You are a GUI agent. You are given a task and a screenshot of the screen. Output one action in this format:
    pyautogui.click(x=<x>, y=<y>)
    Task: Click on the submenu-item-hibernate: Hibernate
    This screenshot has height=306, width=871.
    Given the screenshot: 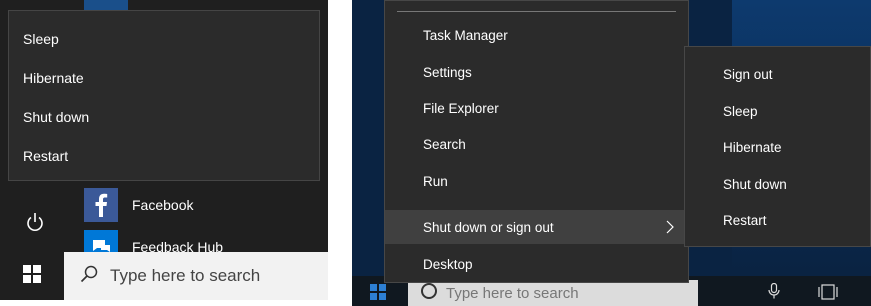 What is the action you would take?
    pyautogui.click(x=752, y=147)
    